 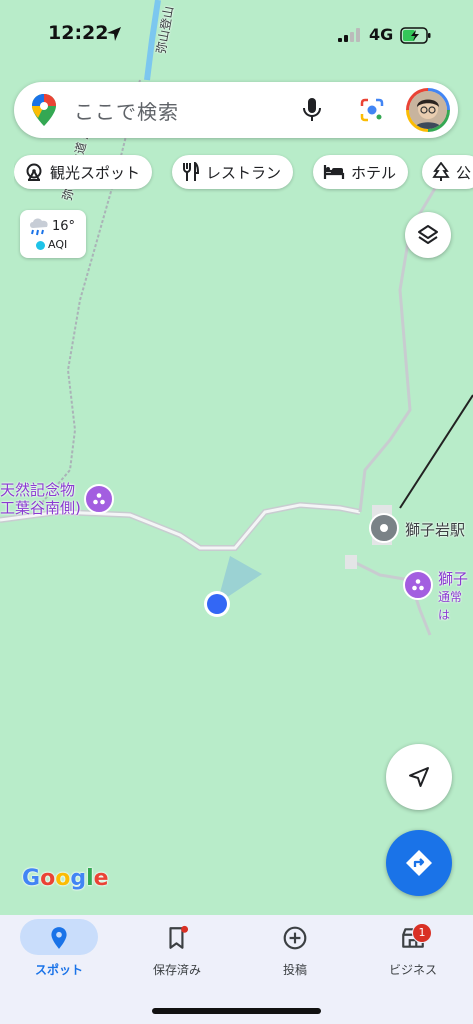 I want to click on chip-hotel: ホテル, so click(x=361, y=172).